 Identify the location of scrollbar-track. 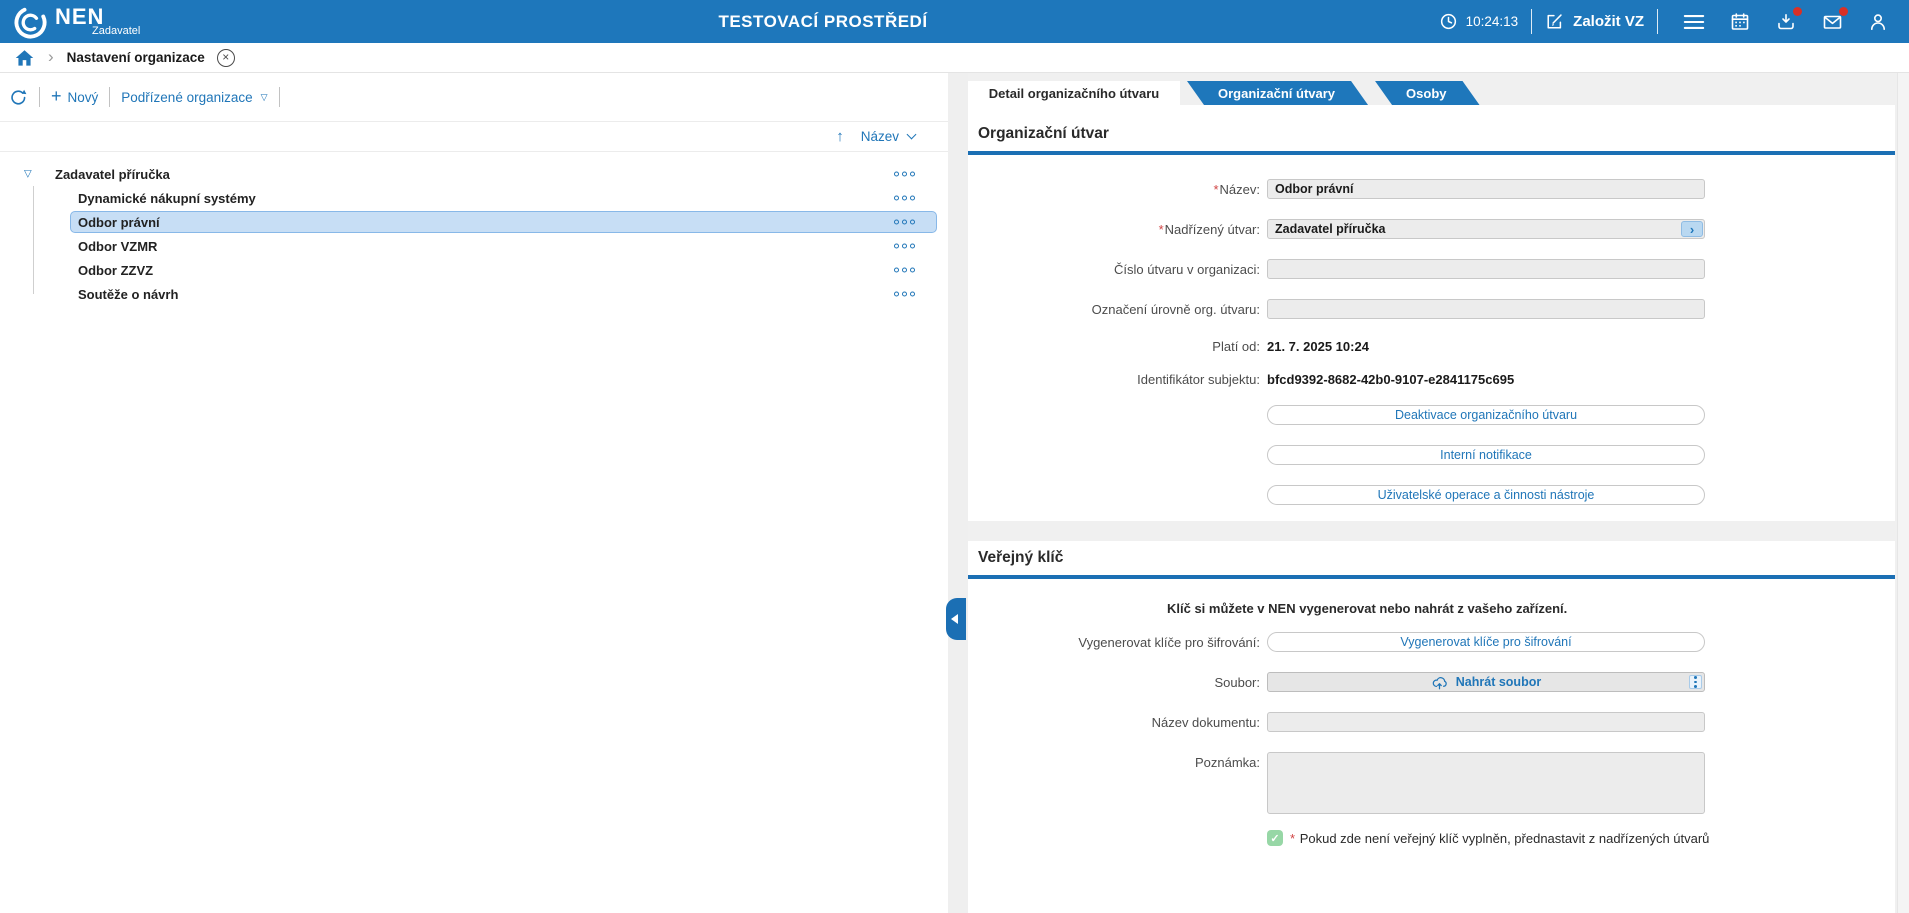
(1903, 493).